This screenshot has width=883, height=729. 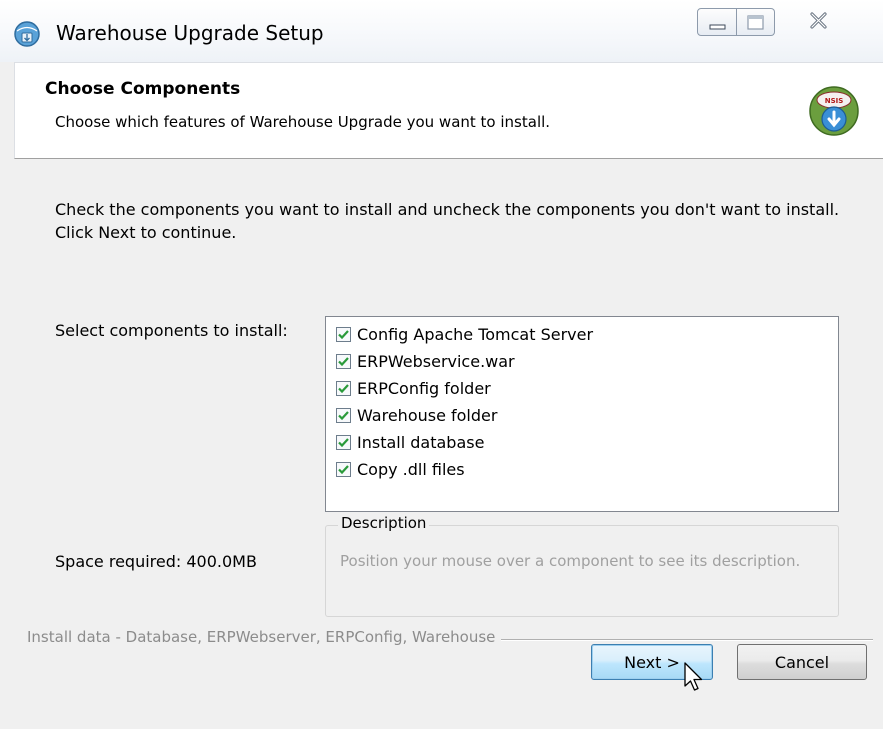 I want to click on maximize-icon, so click(x=755, y=22).